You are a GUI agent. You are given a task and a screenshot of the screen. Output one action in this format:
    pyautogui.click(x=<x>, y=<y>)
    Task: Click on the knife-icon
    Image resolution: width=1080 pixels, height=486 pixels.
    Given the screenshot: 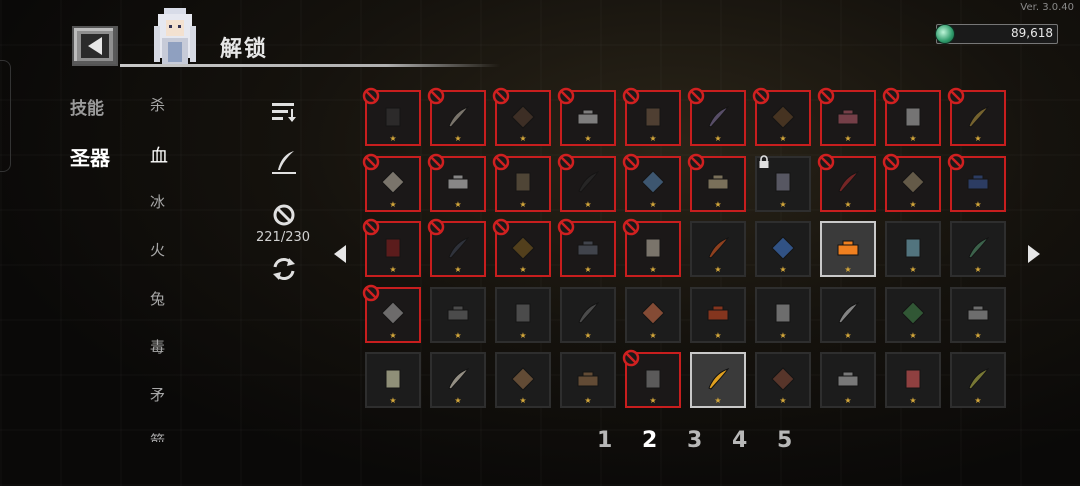 What is the action you would take?
    pyautogui.click(x=849, y=313)
    